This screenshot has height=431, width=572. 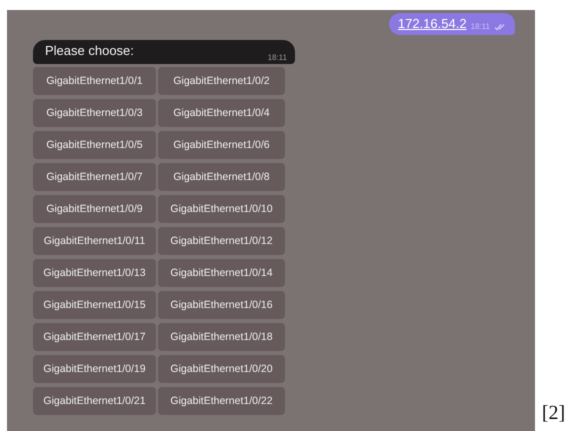 I want to click on footnote-reference: [2], so click(x=554, y=413).